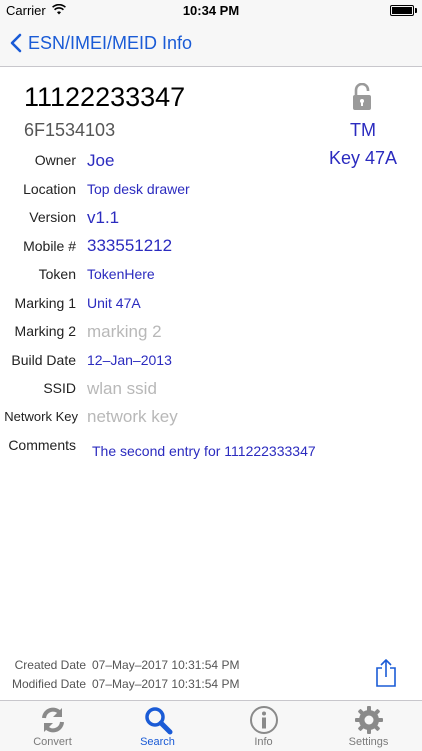 The image size is (422, 751). What do you see at coordinates (132, 417) in the screenshot?
I see `network-key-field: network key` at bounding box center [132, 417].